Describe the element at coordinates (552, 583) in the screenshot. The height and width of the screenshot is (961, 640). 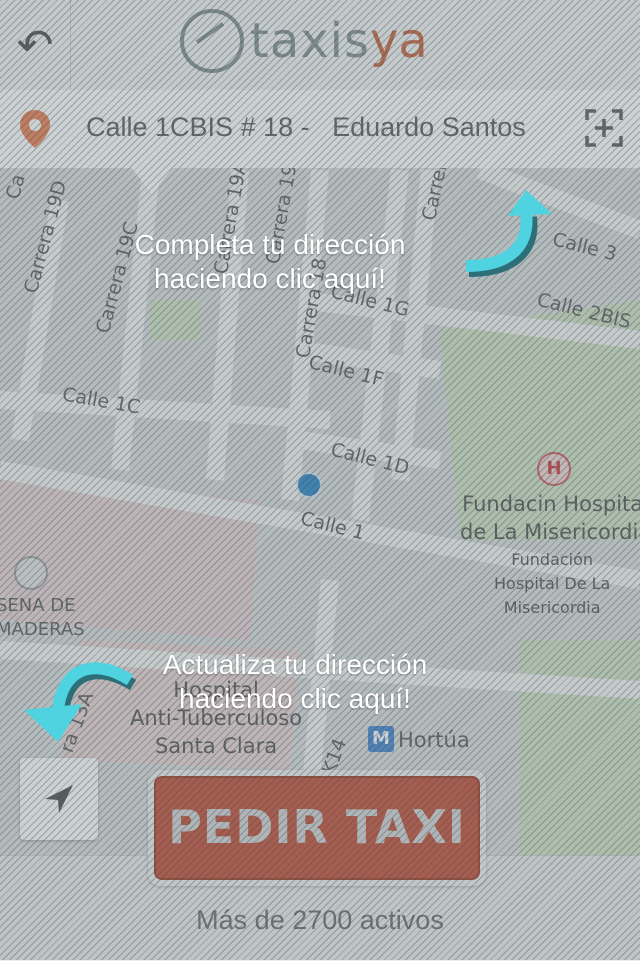
I see `poi-hospital-sublabel: Fundación Hospital De La Misericordia` at that location.